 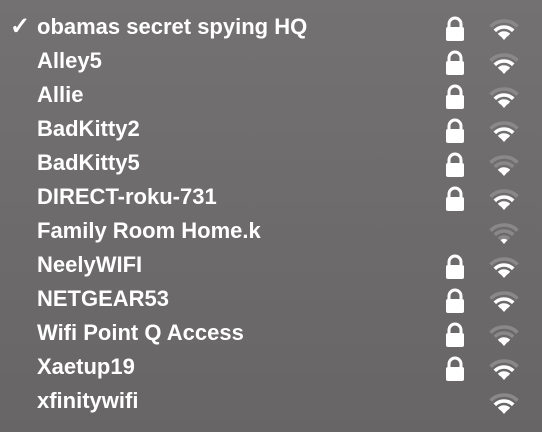 What do you see at coordinates (271, 265) in the screenshot?
I see `network-list-item: NeelyWIFI` at bounding box center [271, 265].